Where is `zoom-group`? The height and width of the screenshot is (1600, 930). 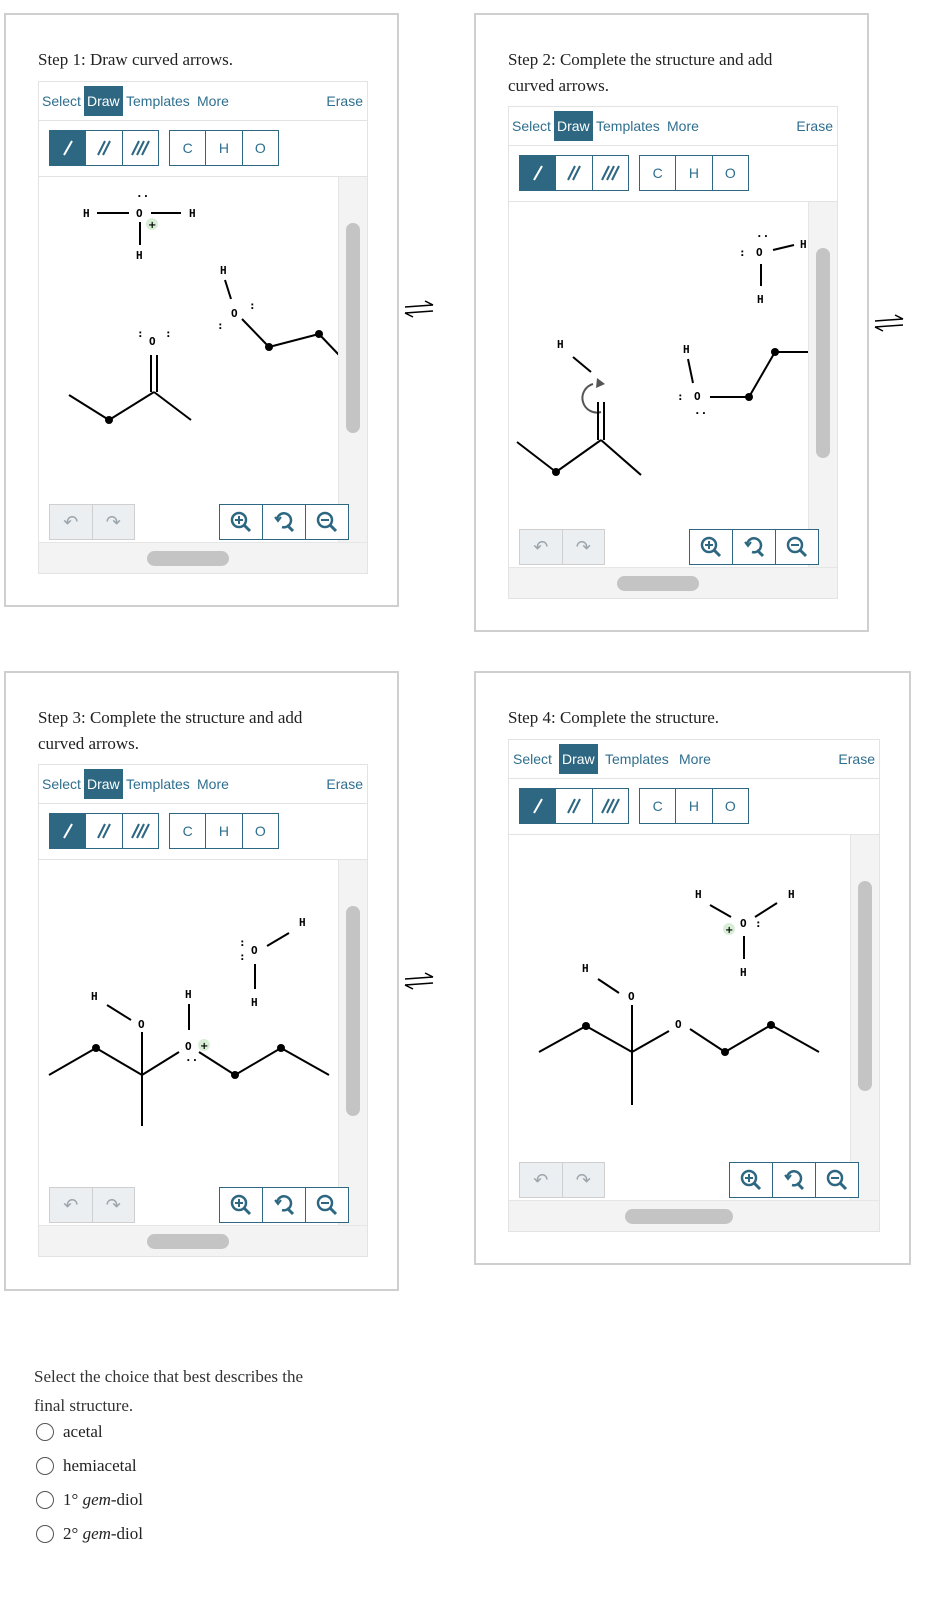
zoom-group is located at coordinates (754, 547).